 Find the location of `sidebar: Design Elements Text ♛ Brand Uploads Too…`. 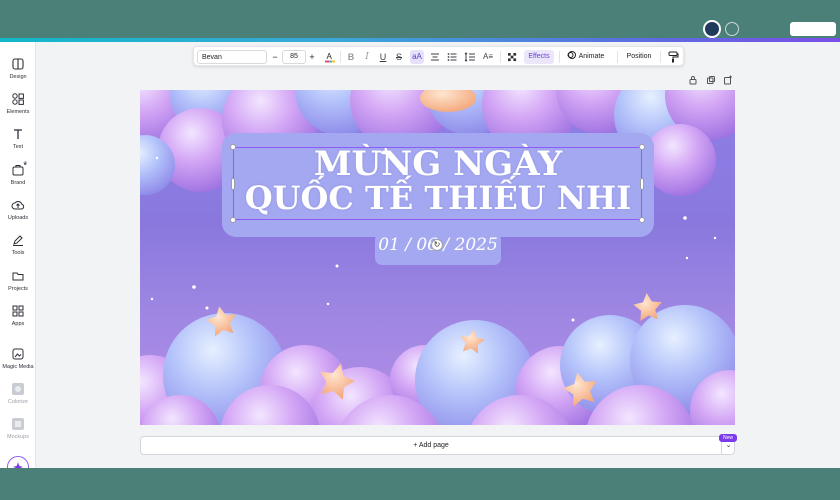

sidebar: Design Elements Text ♛ Brand Uploads Too… is located at coordinates (18, 255).